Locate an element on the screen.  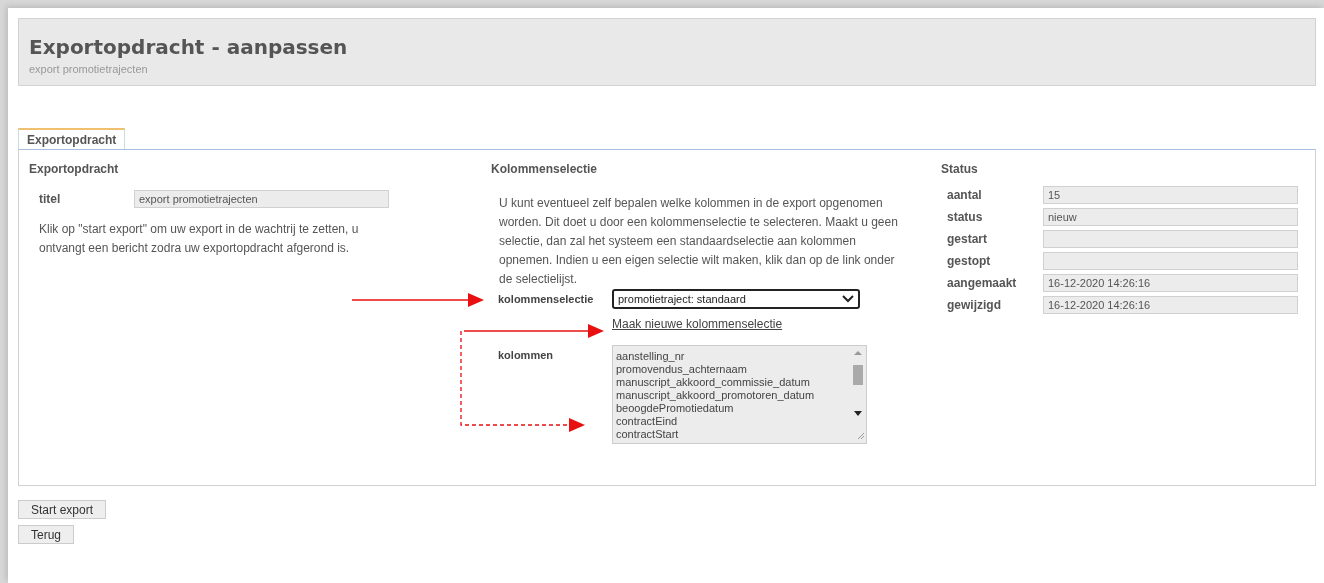
list-option: manuscript_akkoord_commissie_datum is located at coordinates (713, 382).